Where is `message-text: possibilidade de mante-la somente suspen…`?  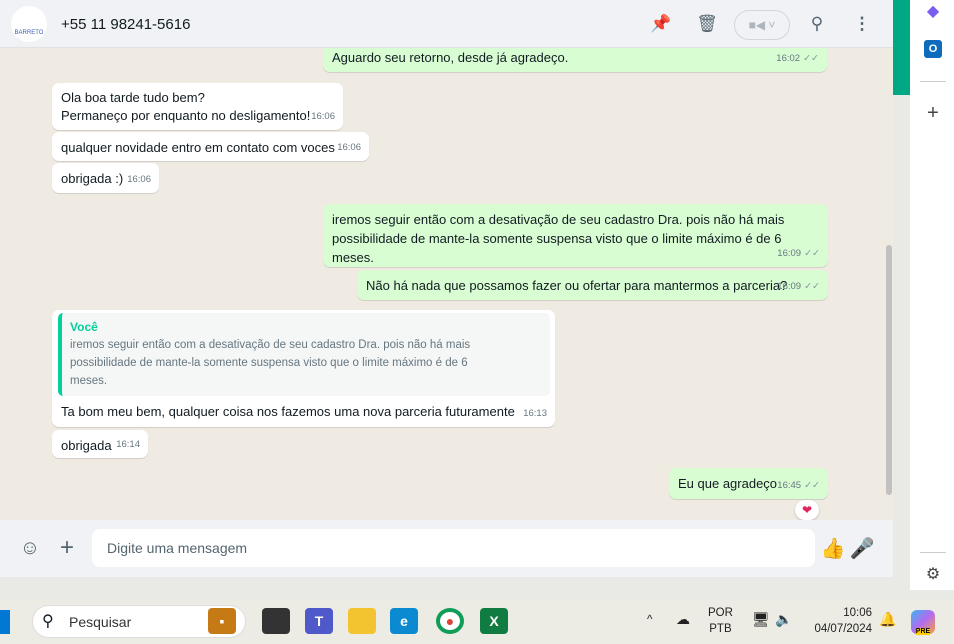 message-text: possibilidade de mante-la somente suspen… is located at coordinates (557, 248).